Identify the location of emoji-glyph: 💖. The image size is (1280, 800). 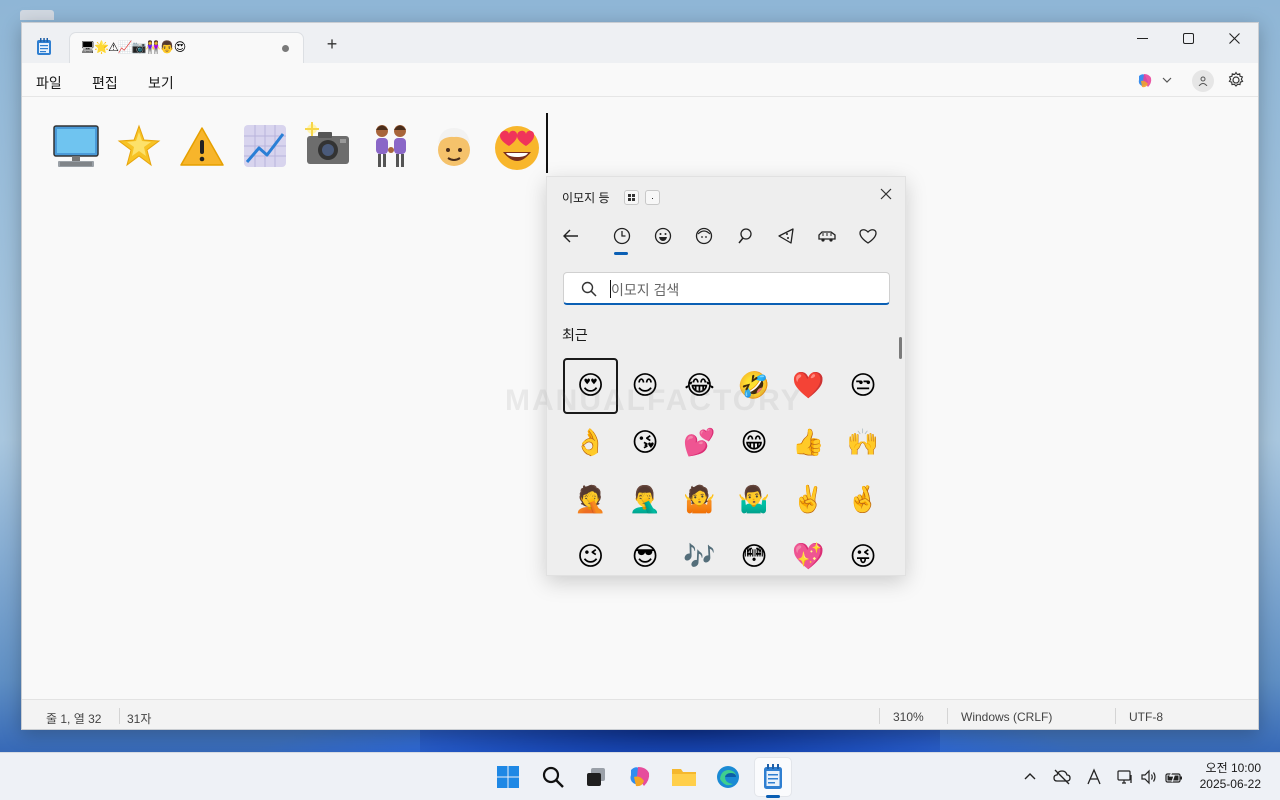
(808, 557).